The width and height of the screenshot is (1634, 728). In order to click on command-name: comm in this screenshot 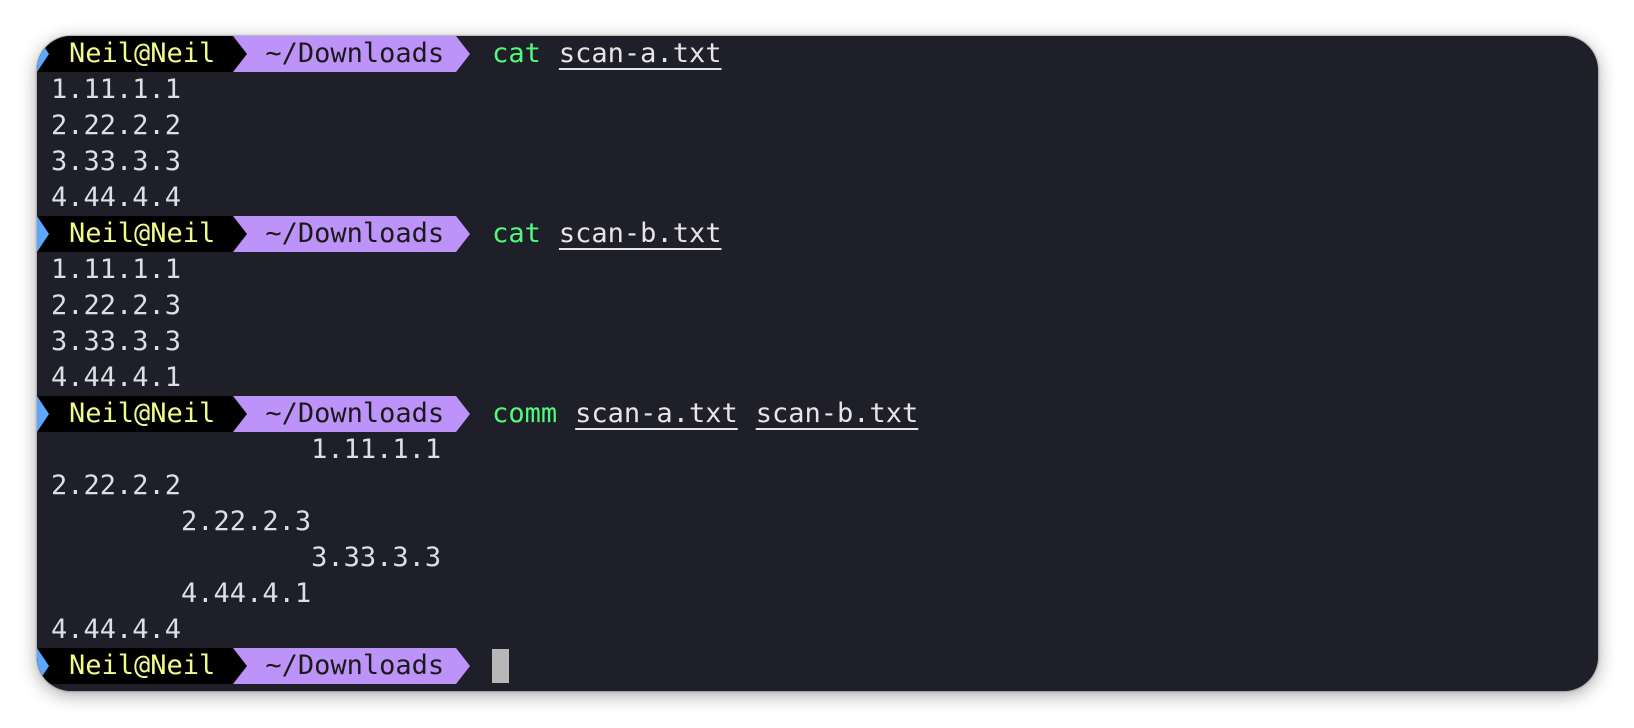, I will do `click(525, 413)`.